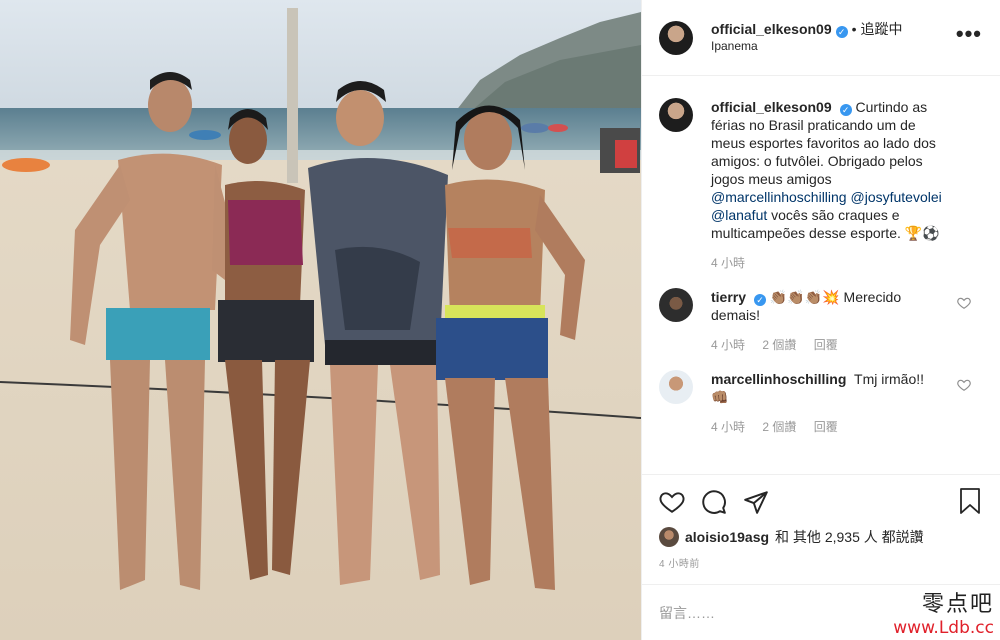  Describe the element at coordinates (759, 612) in the screenshot. I see `comment-input` at that location.